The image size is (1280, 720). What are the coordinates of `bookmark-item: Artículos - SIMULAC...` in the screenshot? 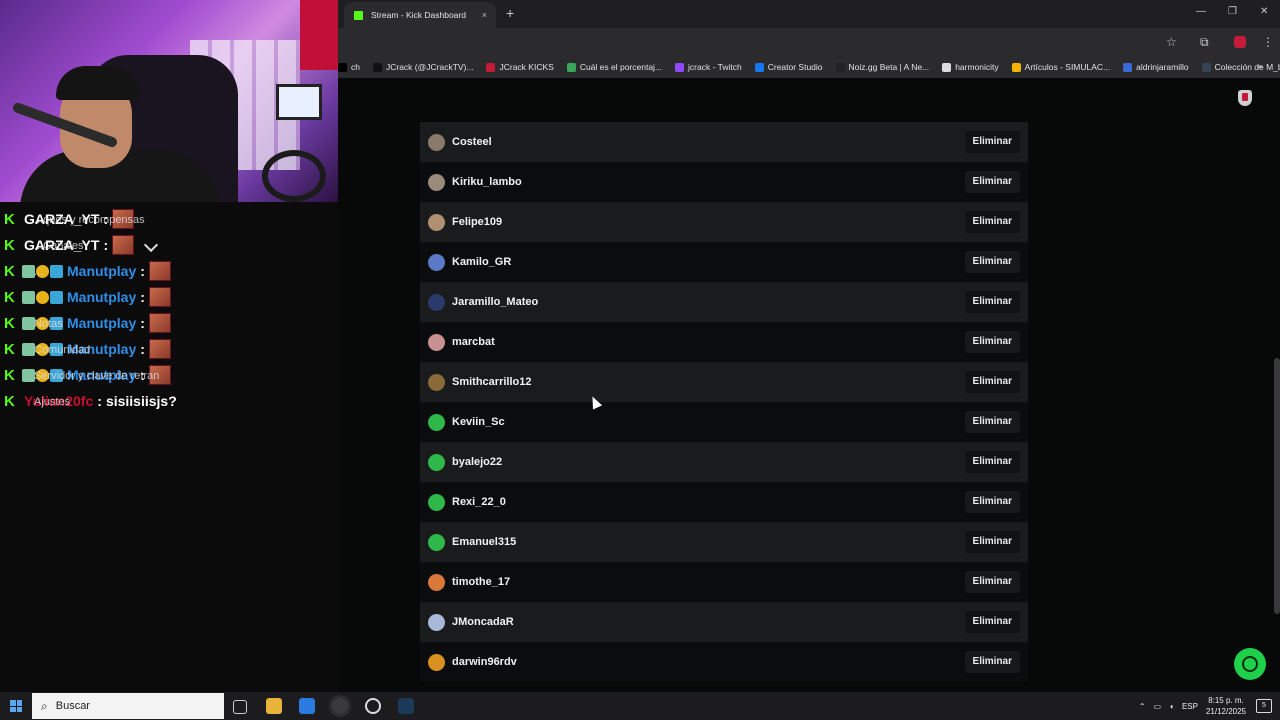 It's located at (1060, 67).